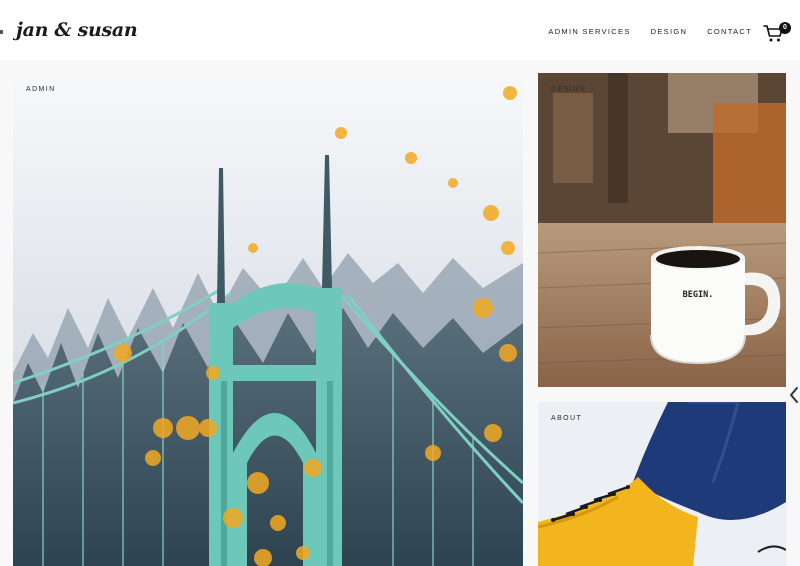 Image resolution: width=800 pixels, height=566 pixels. Describe the element at coordinates (698, 295) in the screenshot. I see `mug-text: BEGIN.` at that location.